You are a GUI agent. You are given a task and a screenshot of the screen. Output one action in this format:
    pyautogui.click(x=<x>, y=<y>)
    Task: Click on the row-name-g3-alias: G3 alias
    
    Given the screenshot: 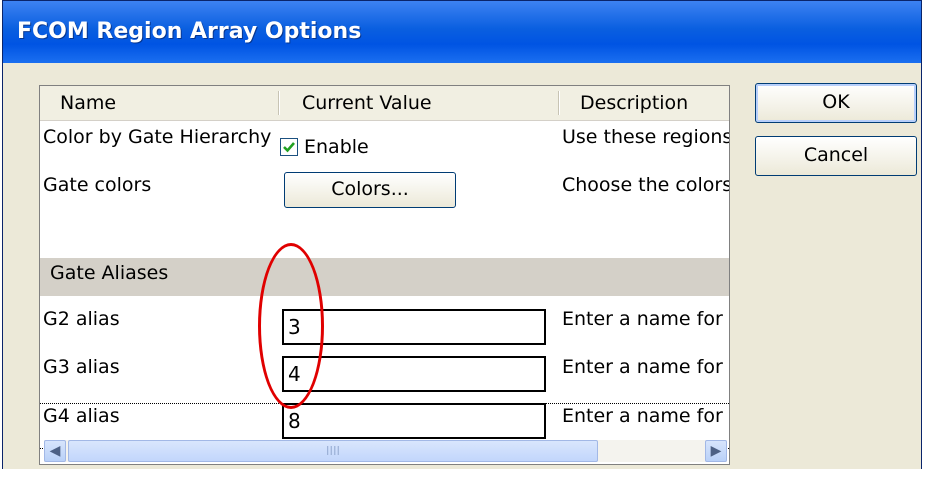 What is the action you would take?
    pyautogui.click(x=81, y=367)
    